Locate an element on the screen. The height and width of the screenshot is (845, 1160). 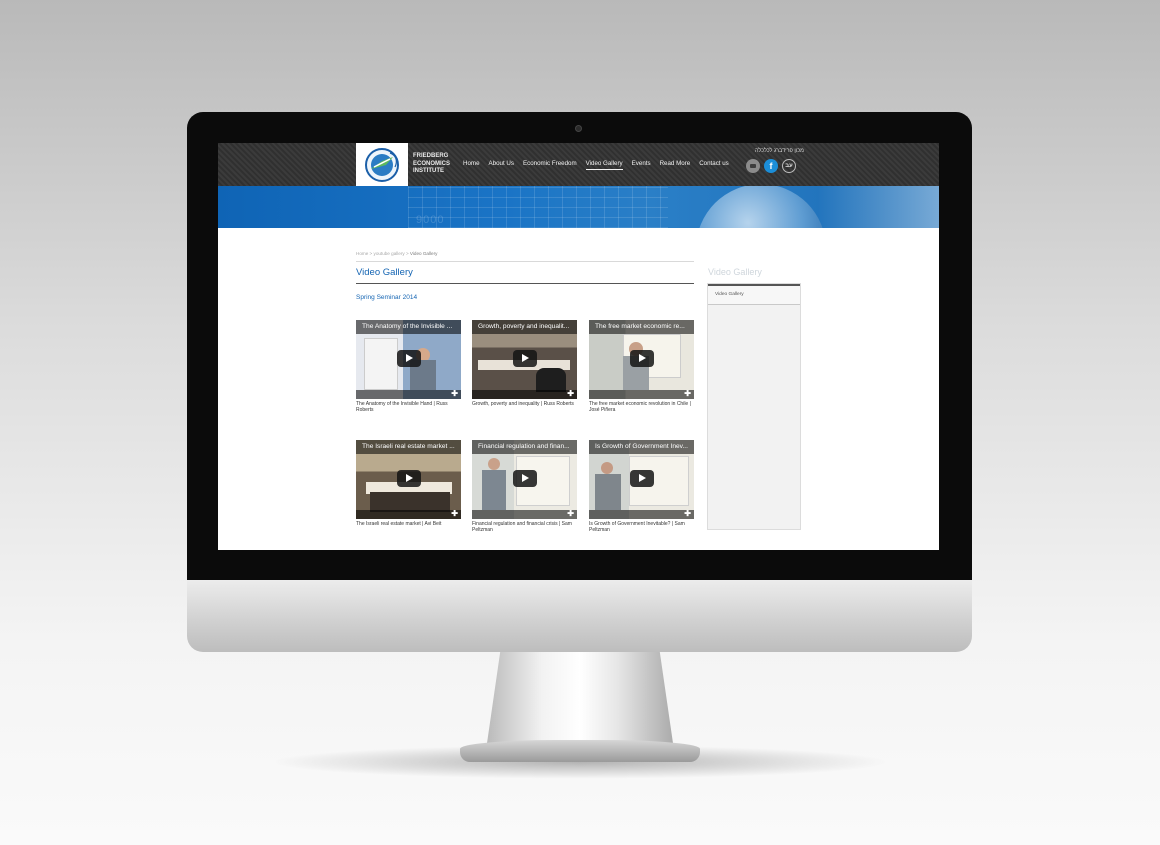
breadcrumb: Home > youtube gallery > Video Gallery is located at coordinates (396, 253).